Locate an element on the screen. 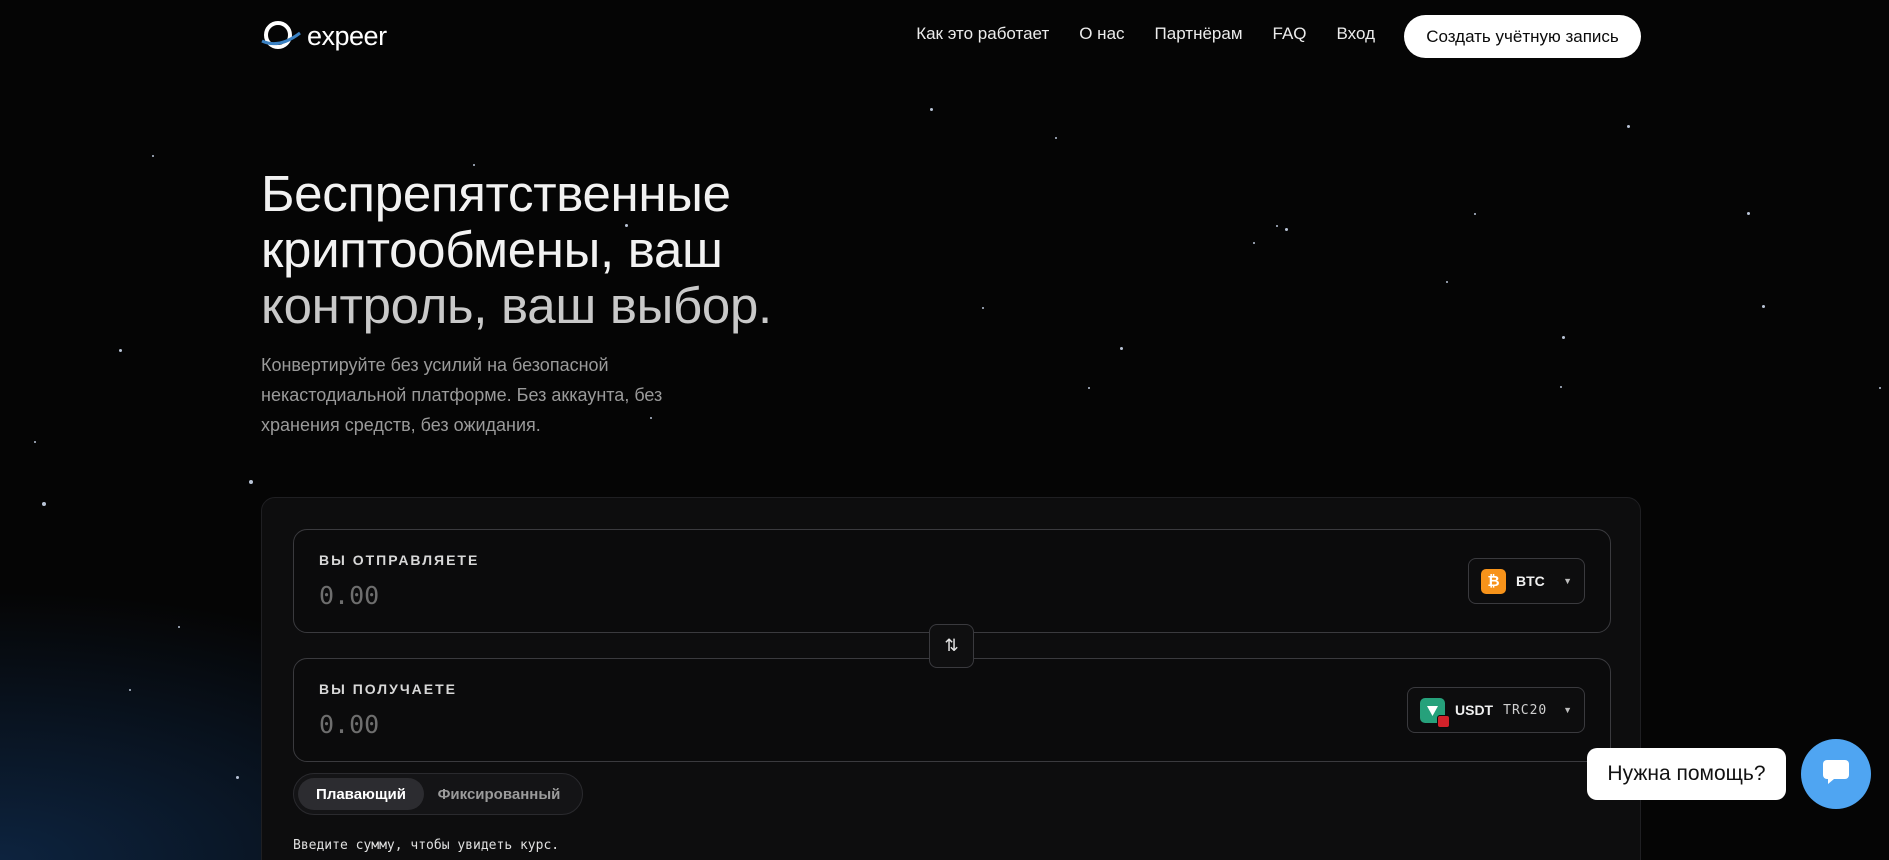  send-coin-select: ₿ BTC ▼ is located at coordinates (1526, 581).